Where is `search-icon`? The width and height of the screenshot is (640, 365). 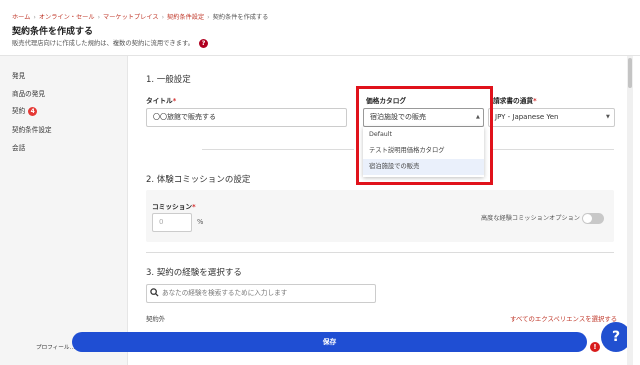
search-icon is located at coordinates (154, 293).